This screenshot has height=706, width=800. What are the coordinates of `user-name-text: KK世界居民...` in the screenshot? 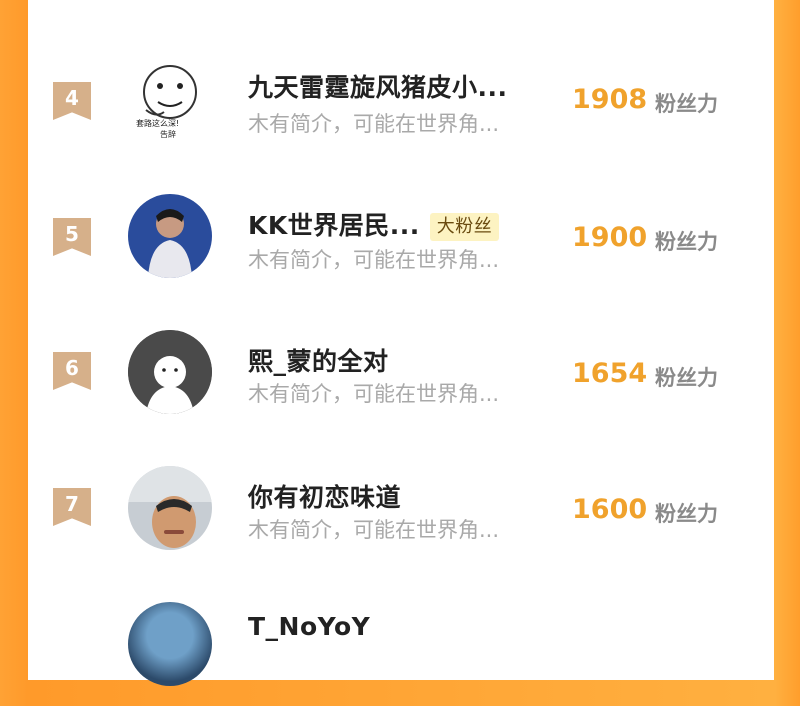 It's located at (334, 225).